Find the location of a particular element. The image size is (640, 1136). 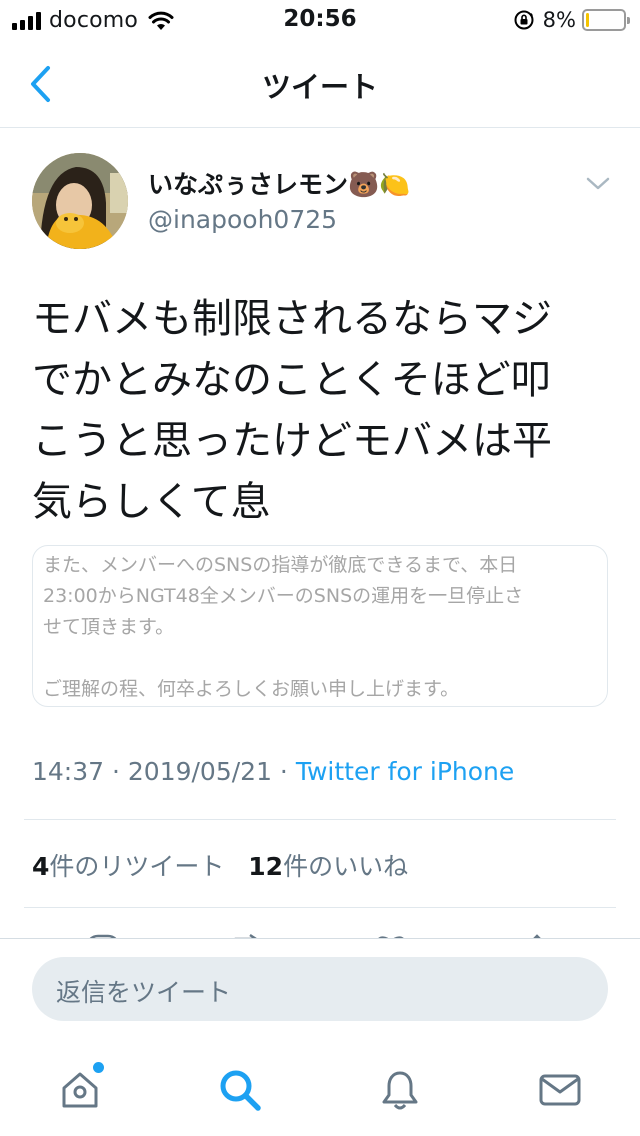

tab-search is located at coordinates (240, 1090).